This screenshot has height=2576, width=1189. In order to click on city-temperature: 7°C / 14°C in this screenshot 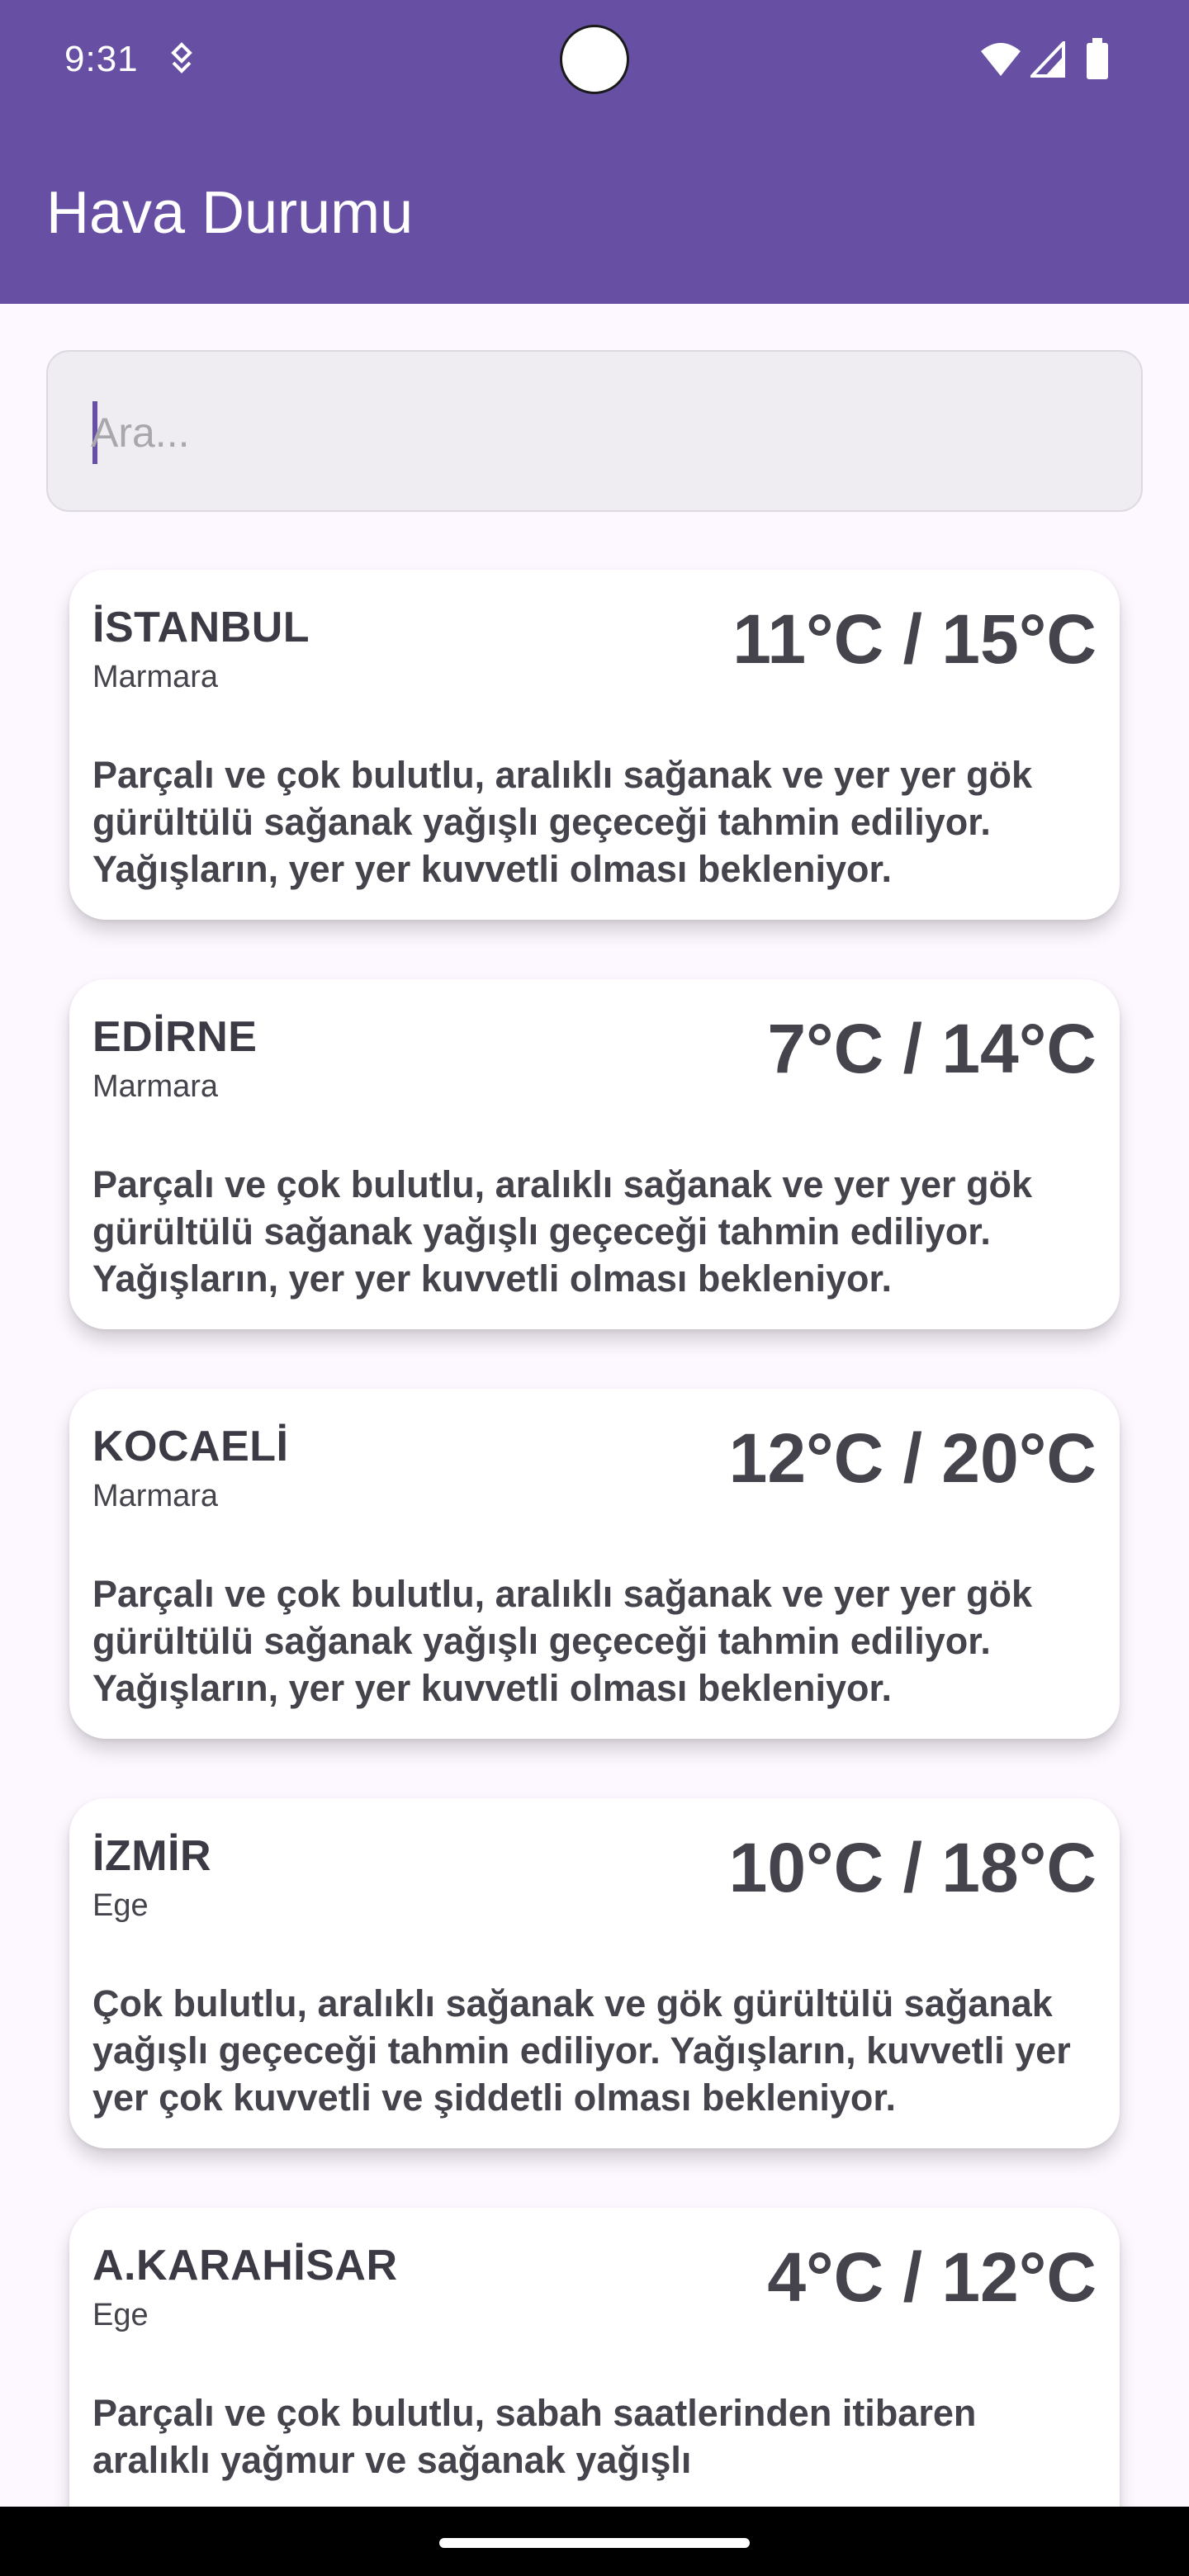, I will do `click(932, 1048)`.